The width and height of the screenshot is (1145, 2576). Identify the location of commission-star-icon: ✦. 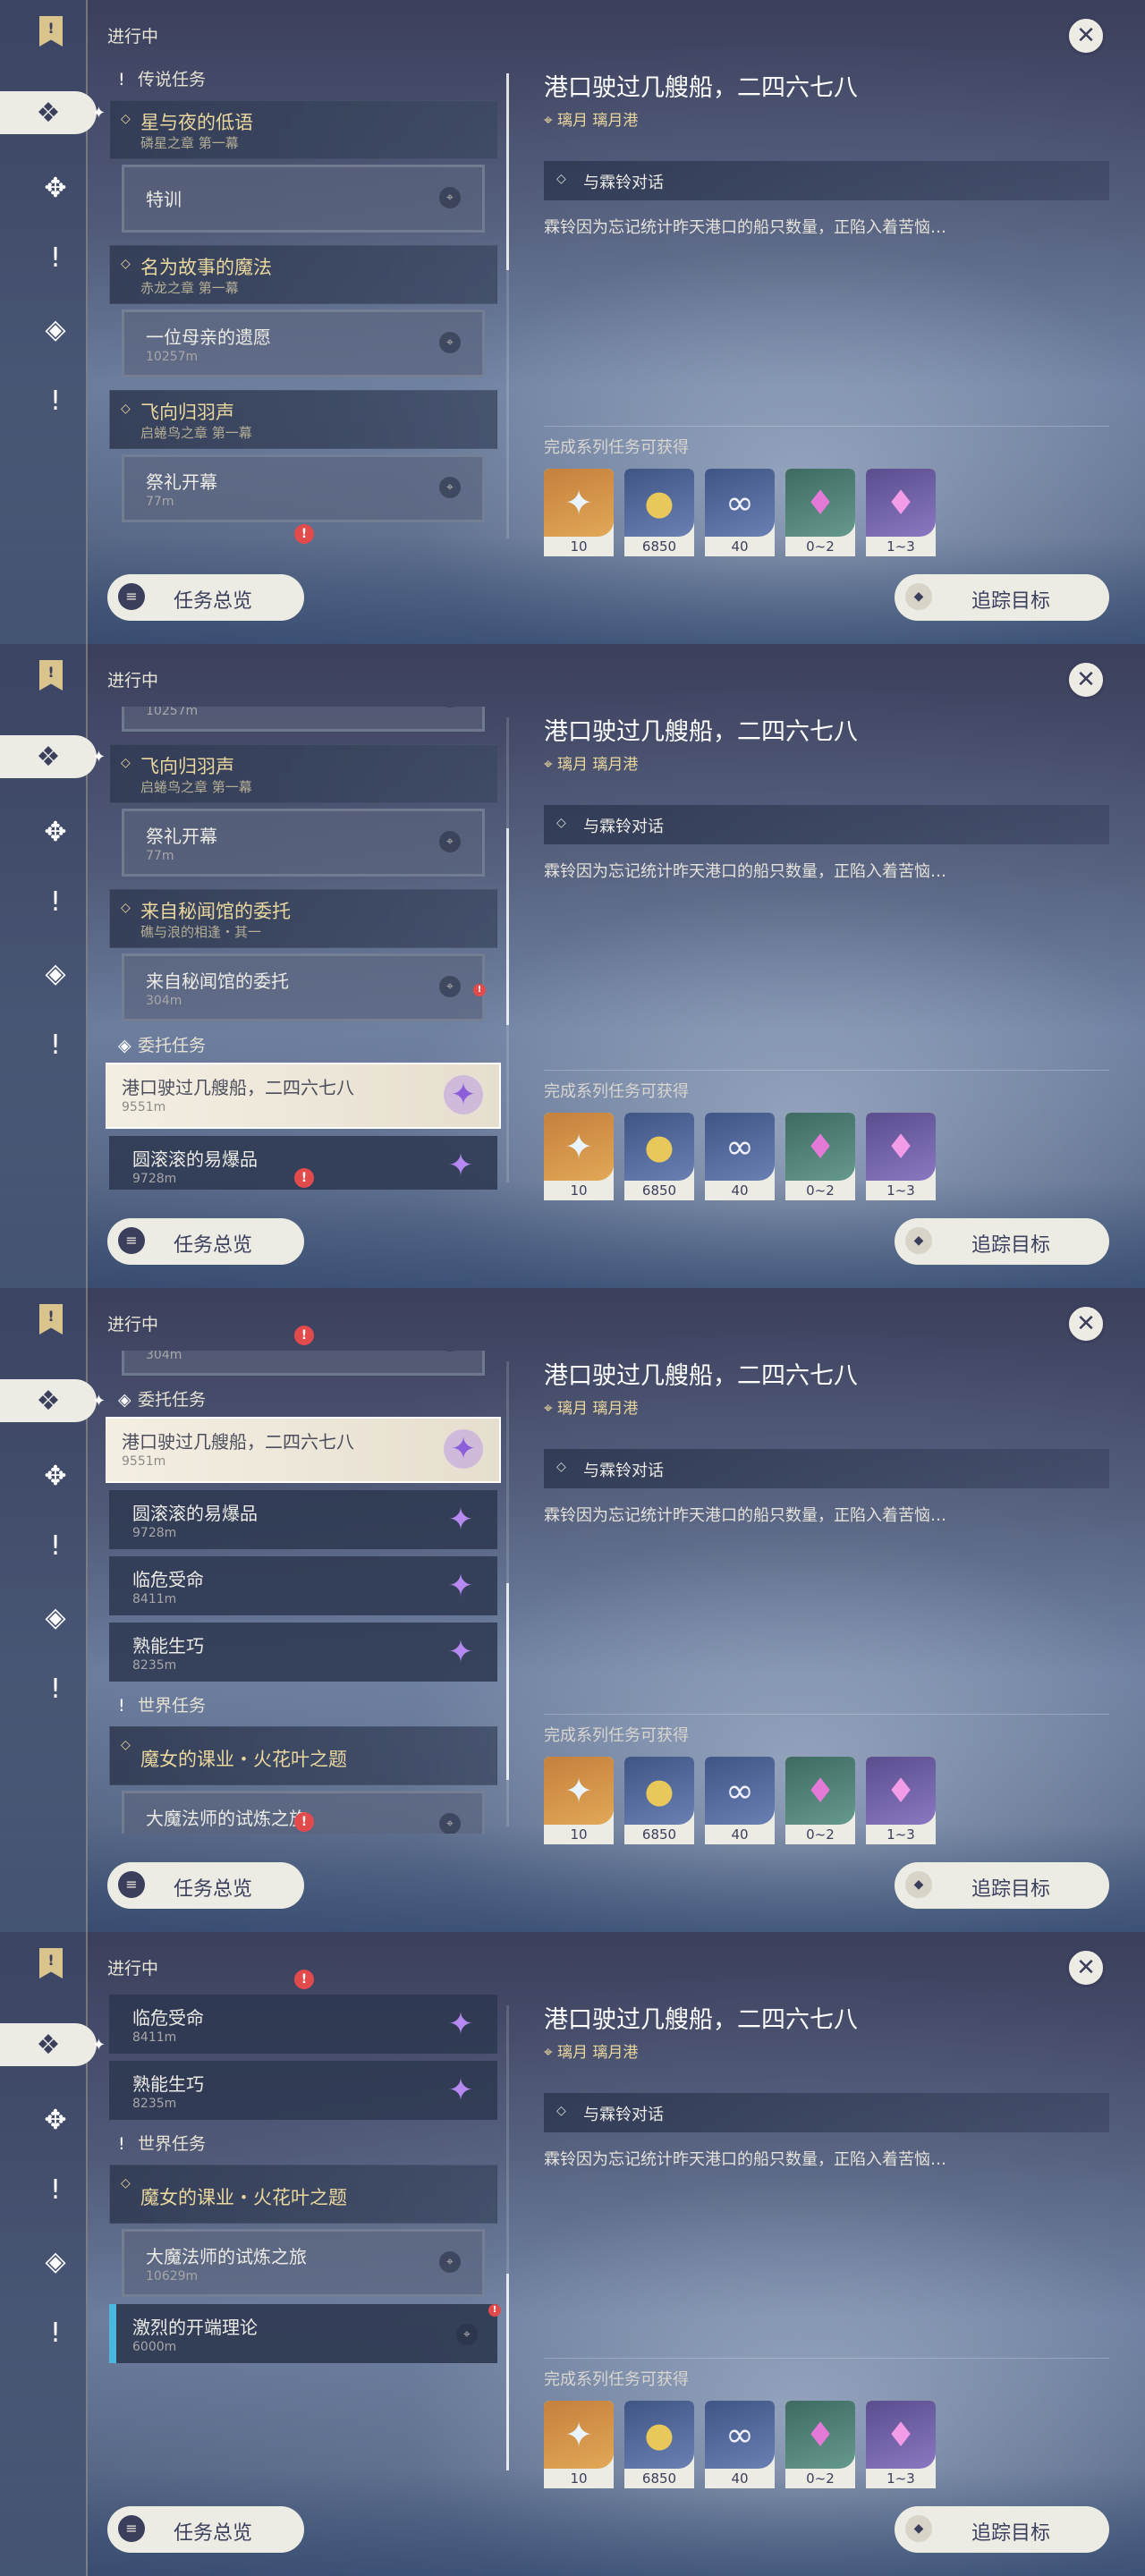
(460, 1652).